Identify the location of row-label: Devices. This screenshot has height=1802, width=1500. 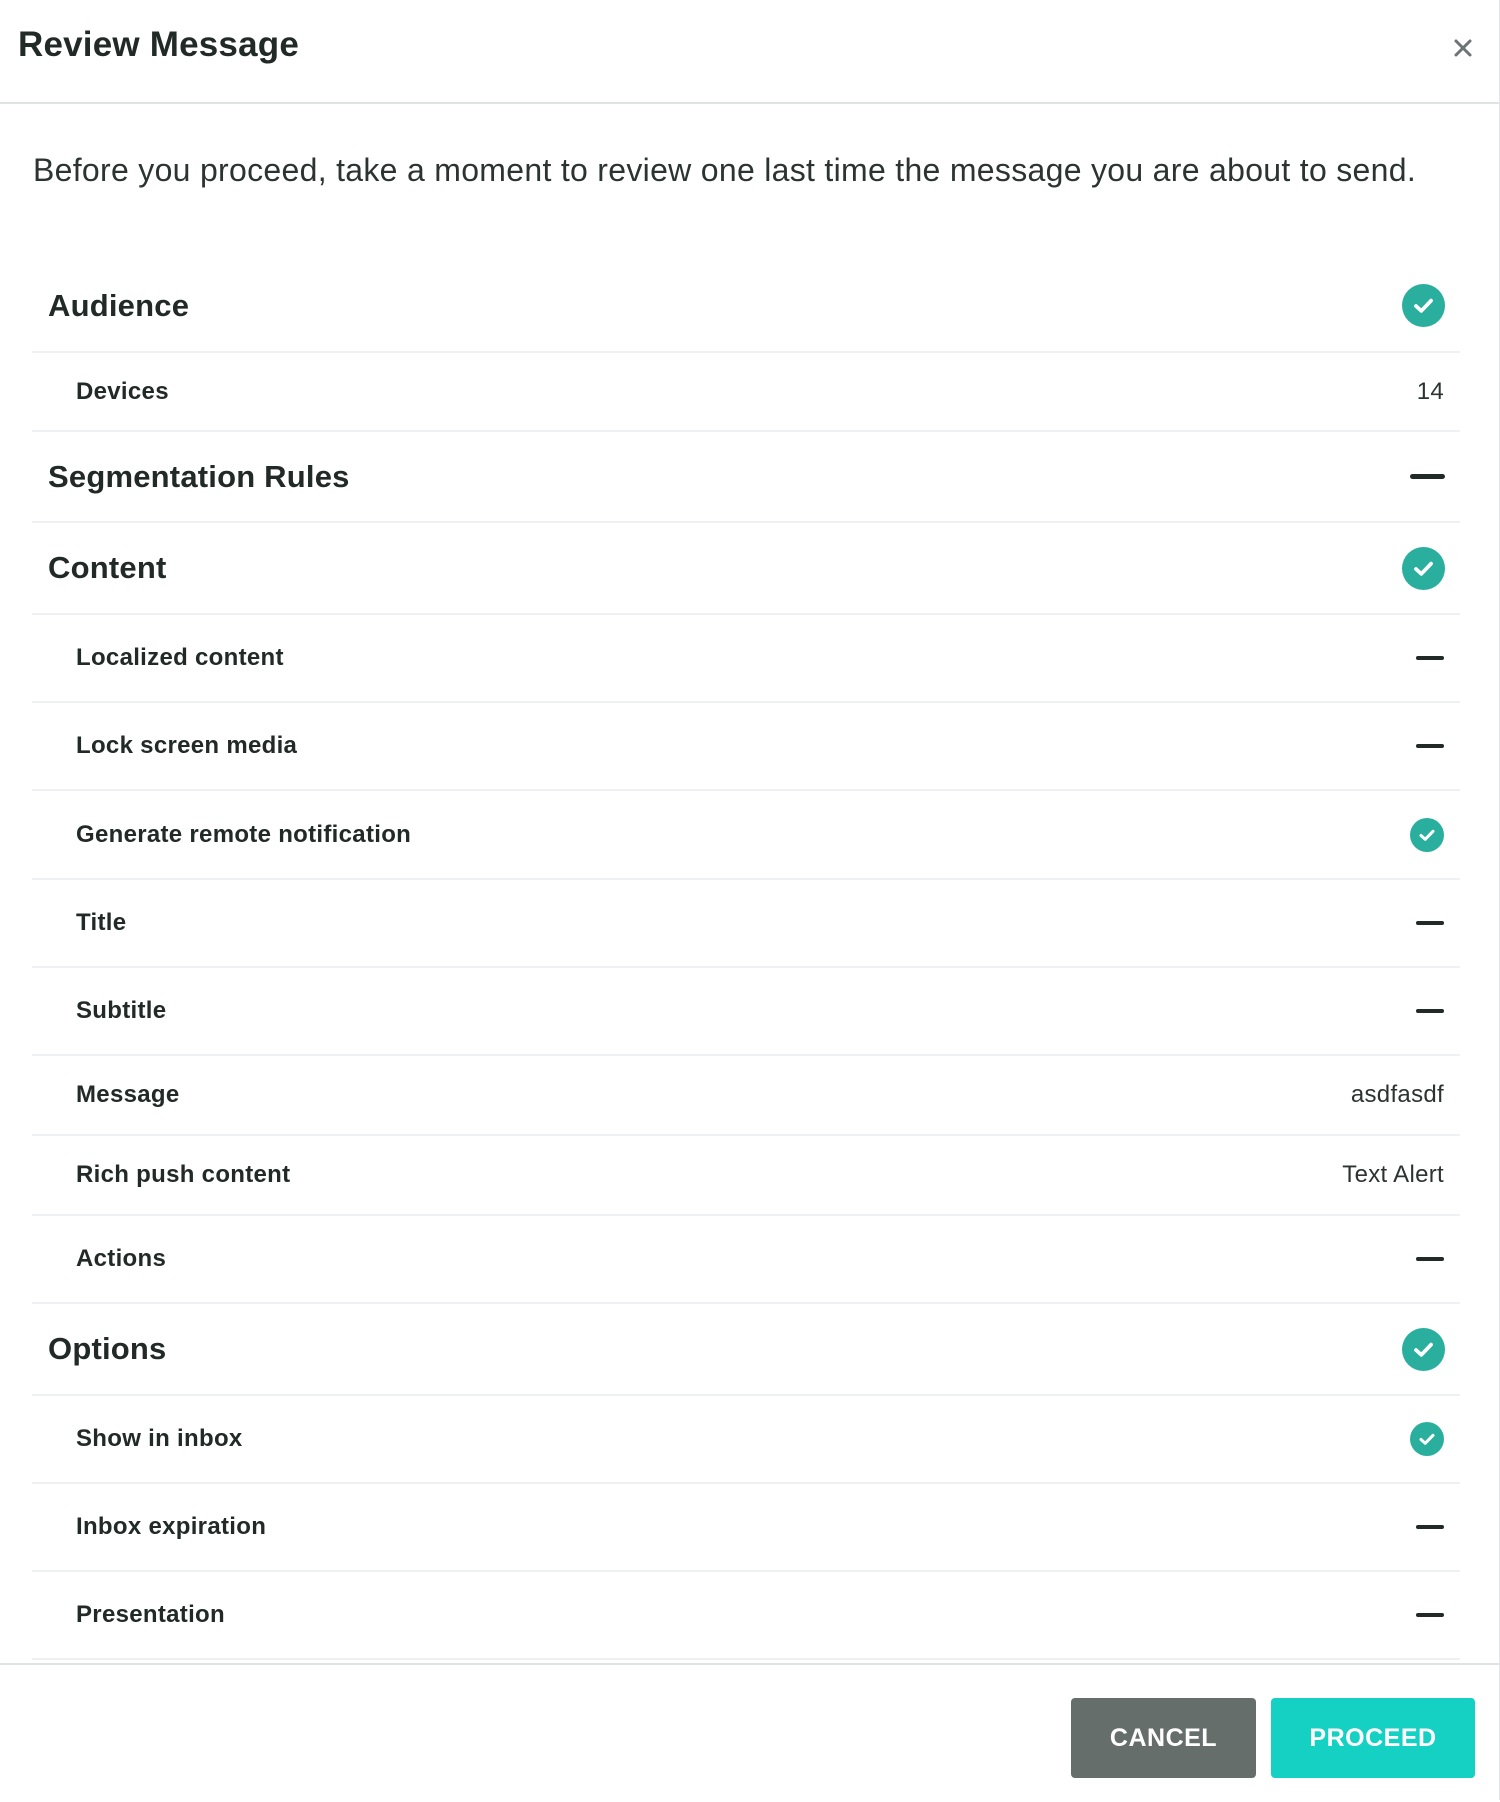
(122, 391).